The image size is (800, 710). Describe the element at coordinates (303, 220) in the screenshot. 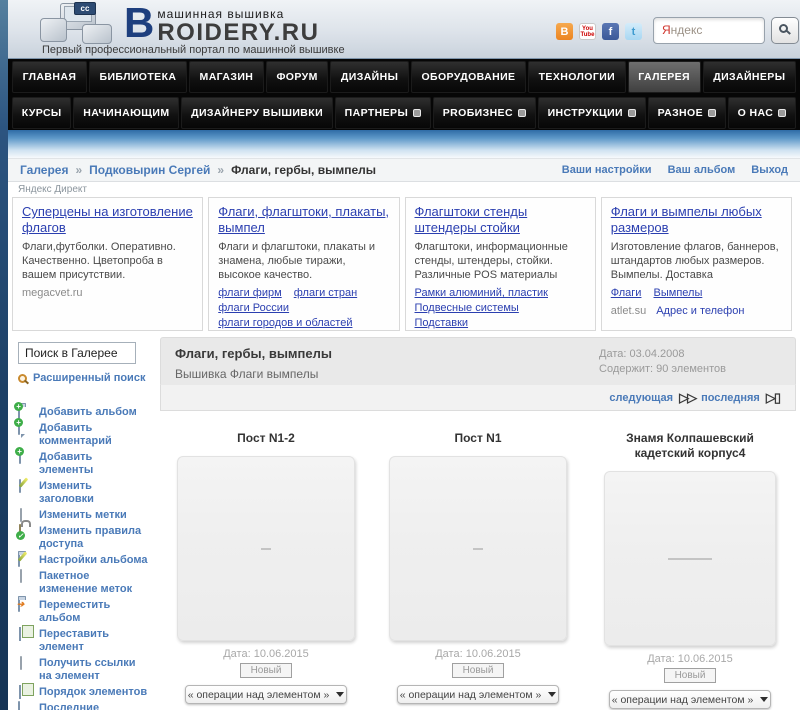

I see `ad-title-link: Флаги, флагштоки, плакаты, вымпел` at that location.